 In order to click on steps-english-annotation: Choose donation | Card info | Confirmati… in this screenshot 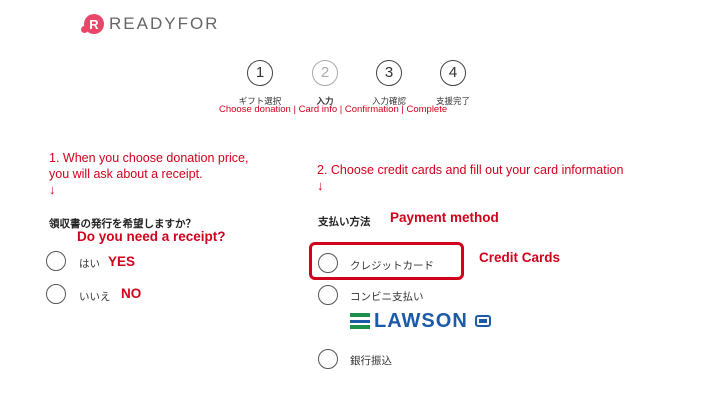, I will do `click(333, 109)`.